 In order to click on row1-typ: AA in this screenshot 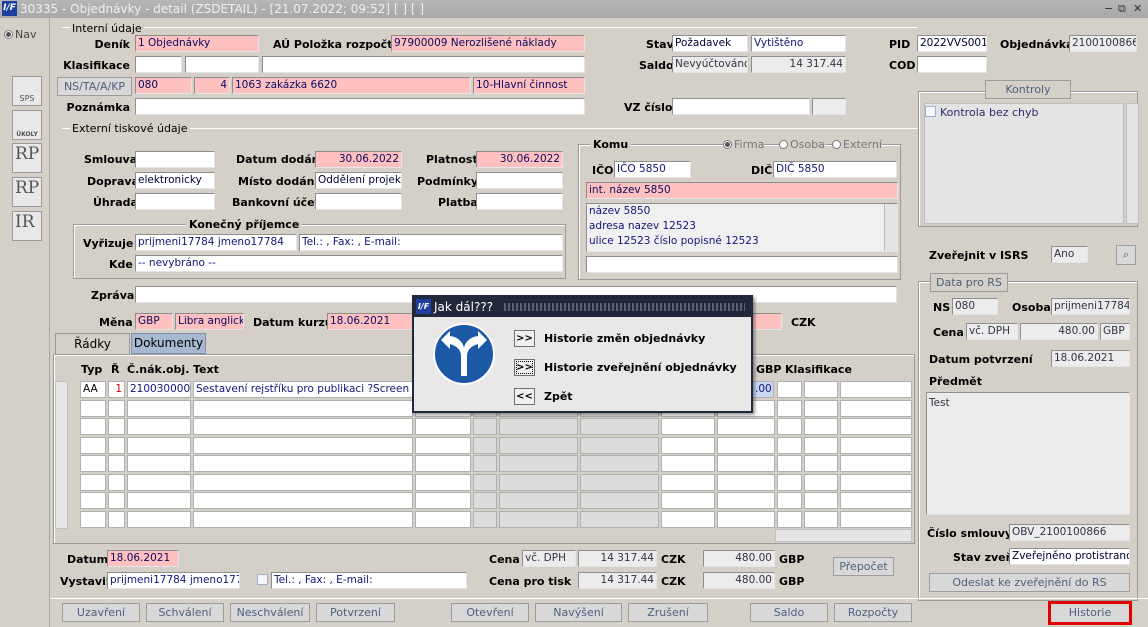, I will do `click(93, 389)`.